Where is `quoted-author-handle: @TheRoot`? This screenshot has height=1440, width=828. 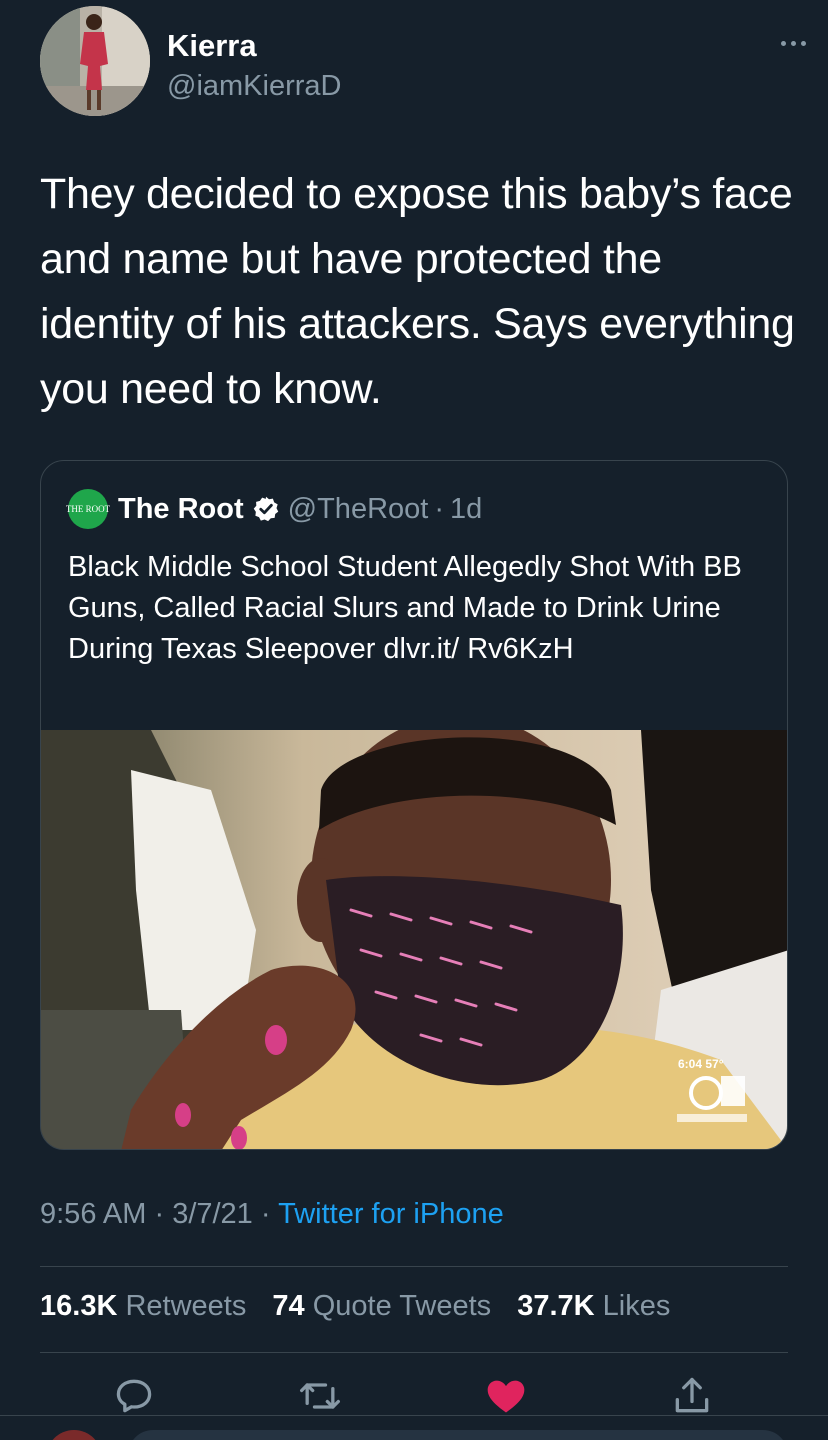
quoted-author-handle: @TheRoot is located at coordinates (358, 508).